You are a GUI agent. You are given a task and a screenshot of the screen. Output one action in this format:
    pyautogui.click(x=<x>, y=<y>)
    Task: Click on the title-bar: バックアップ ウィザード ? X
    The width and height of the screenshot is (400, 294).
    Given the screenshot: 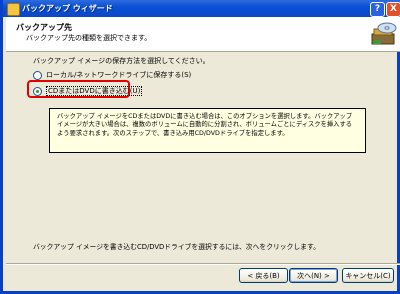 What is the action you would take?
    pyautogui.click(x=201, y=8)
    